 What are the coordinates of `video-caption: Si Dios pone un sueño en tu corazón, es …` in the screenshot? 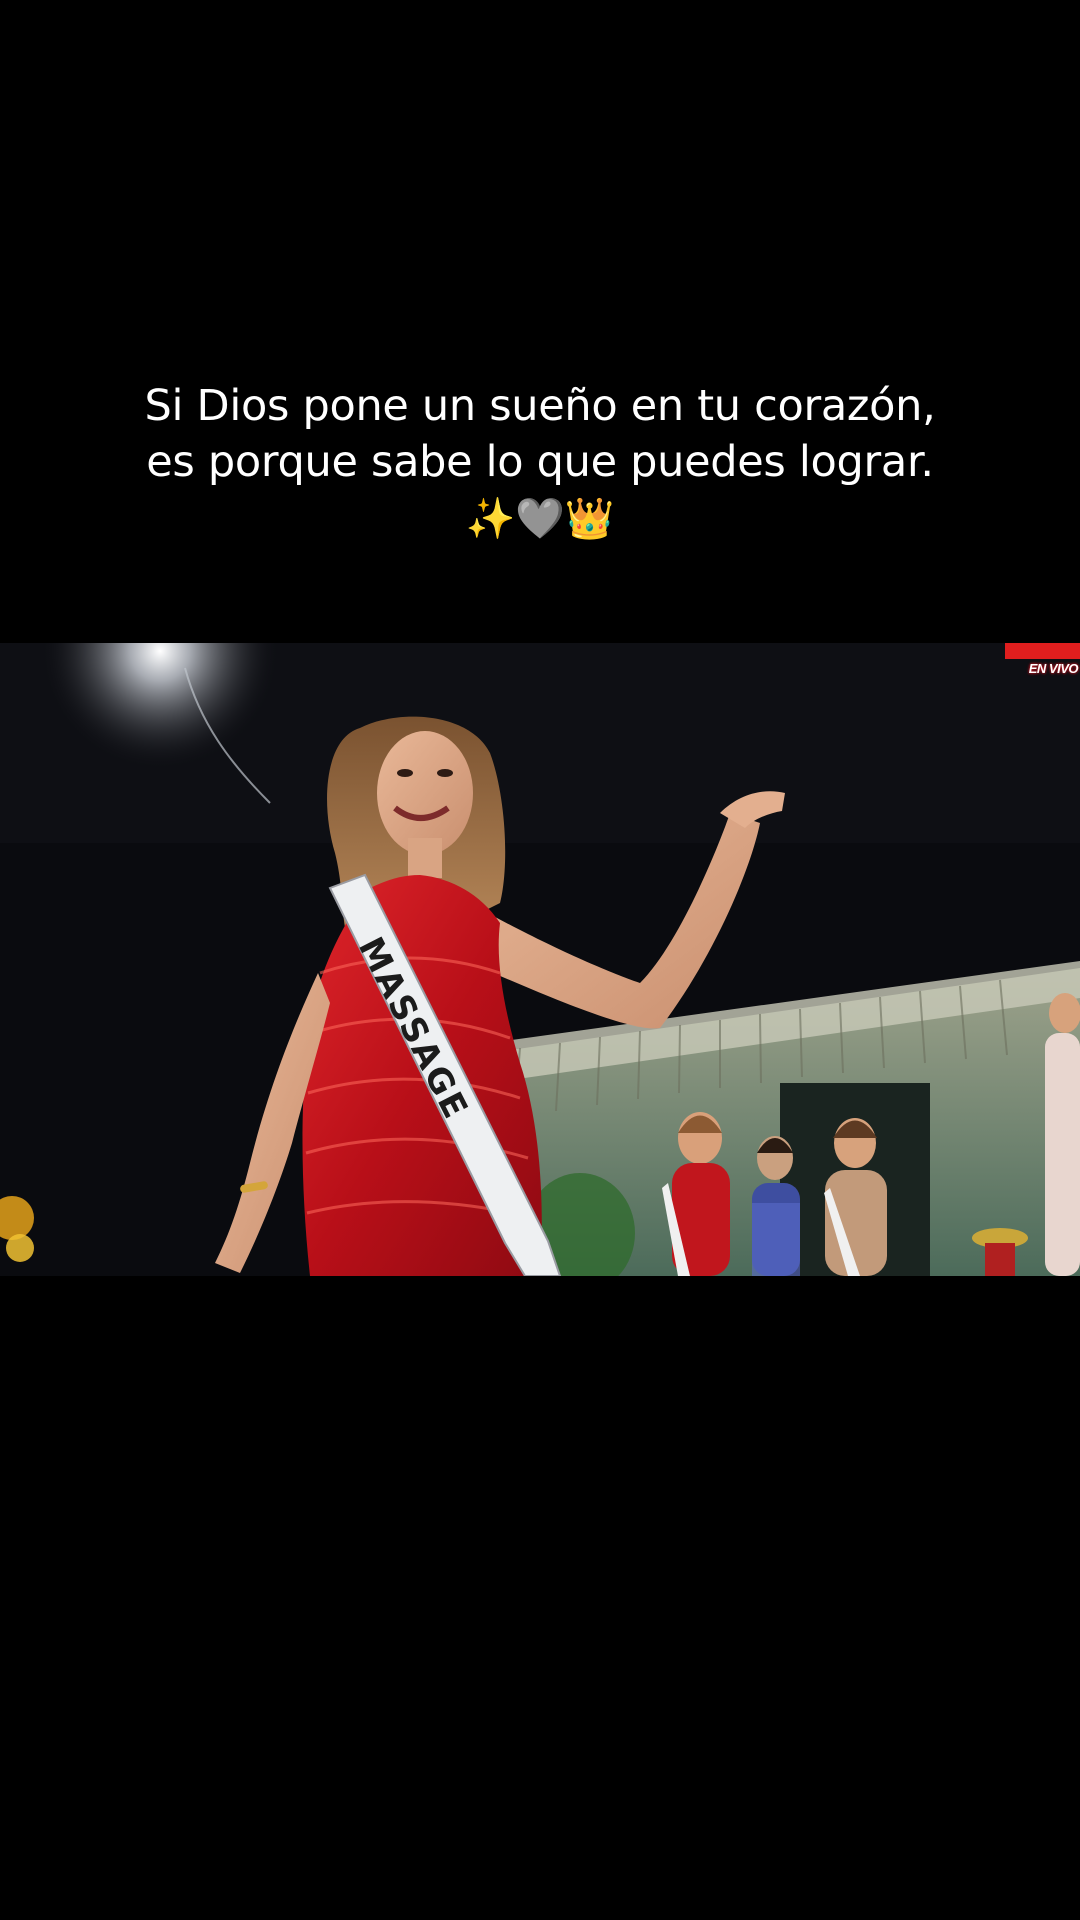 It's located at (540, 463).